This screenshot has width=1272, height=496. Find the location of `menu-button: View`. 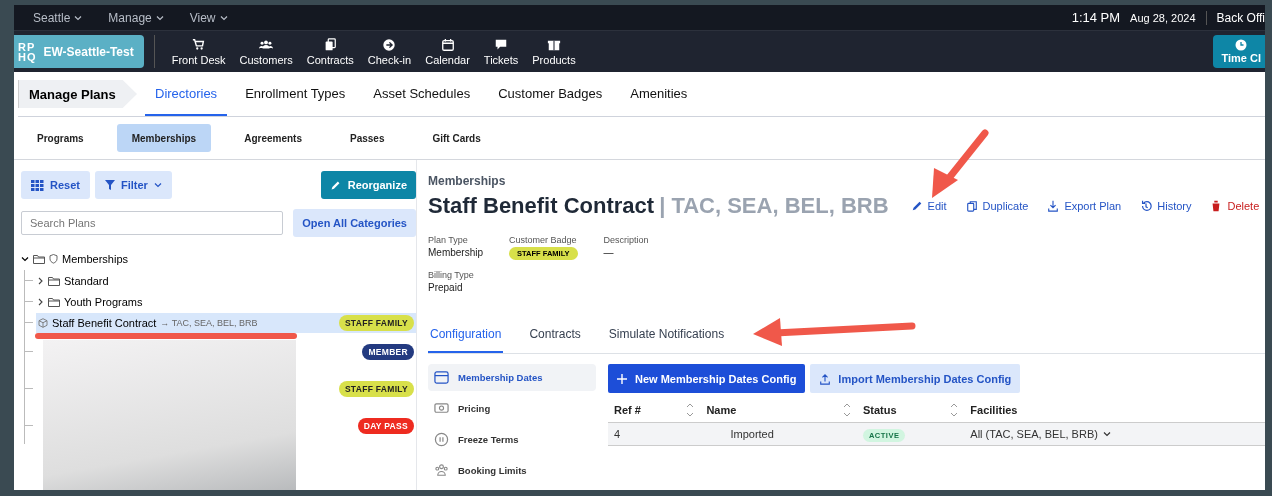

menu-button: View is located at coordinates (208, 17).